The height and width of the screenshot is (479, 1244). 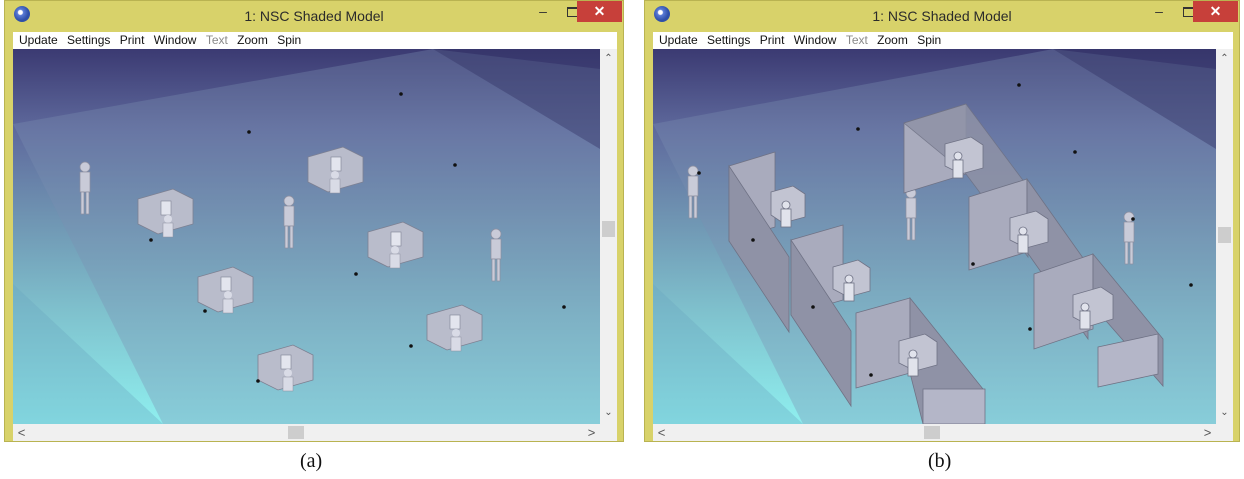 What do you see at coordinates (693, 192) in the screenshot?
I see `standing-person` at bounding box center [693, 192].